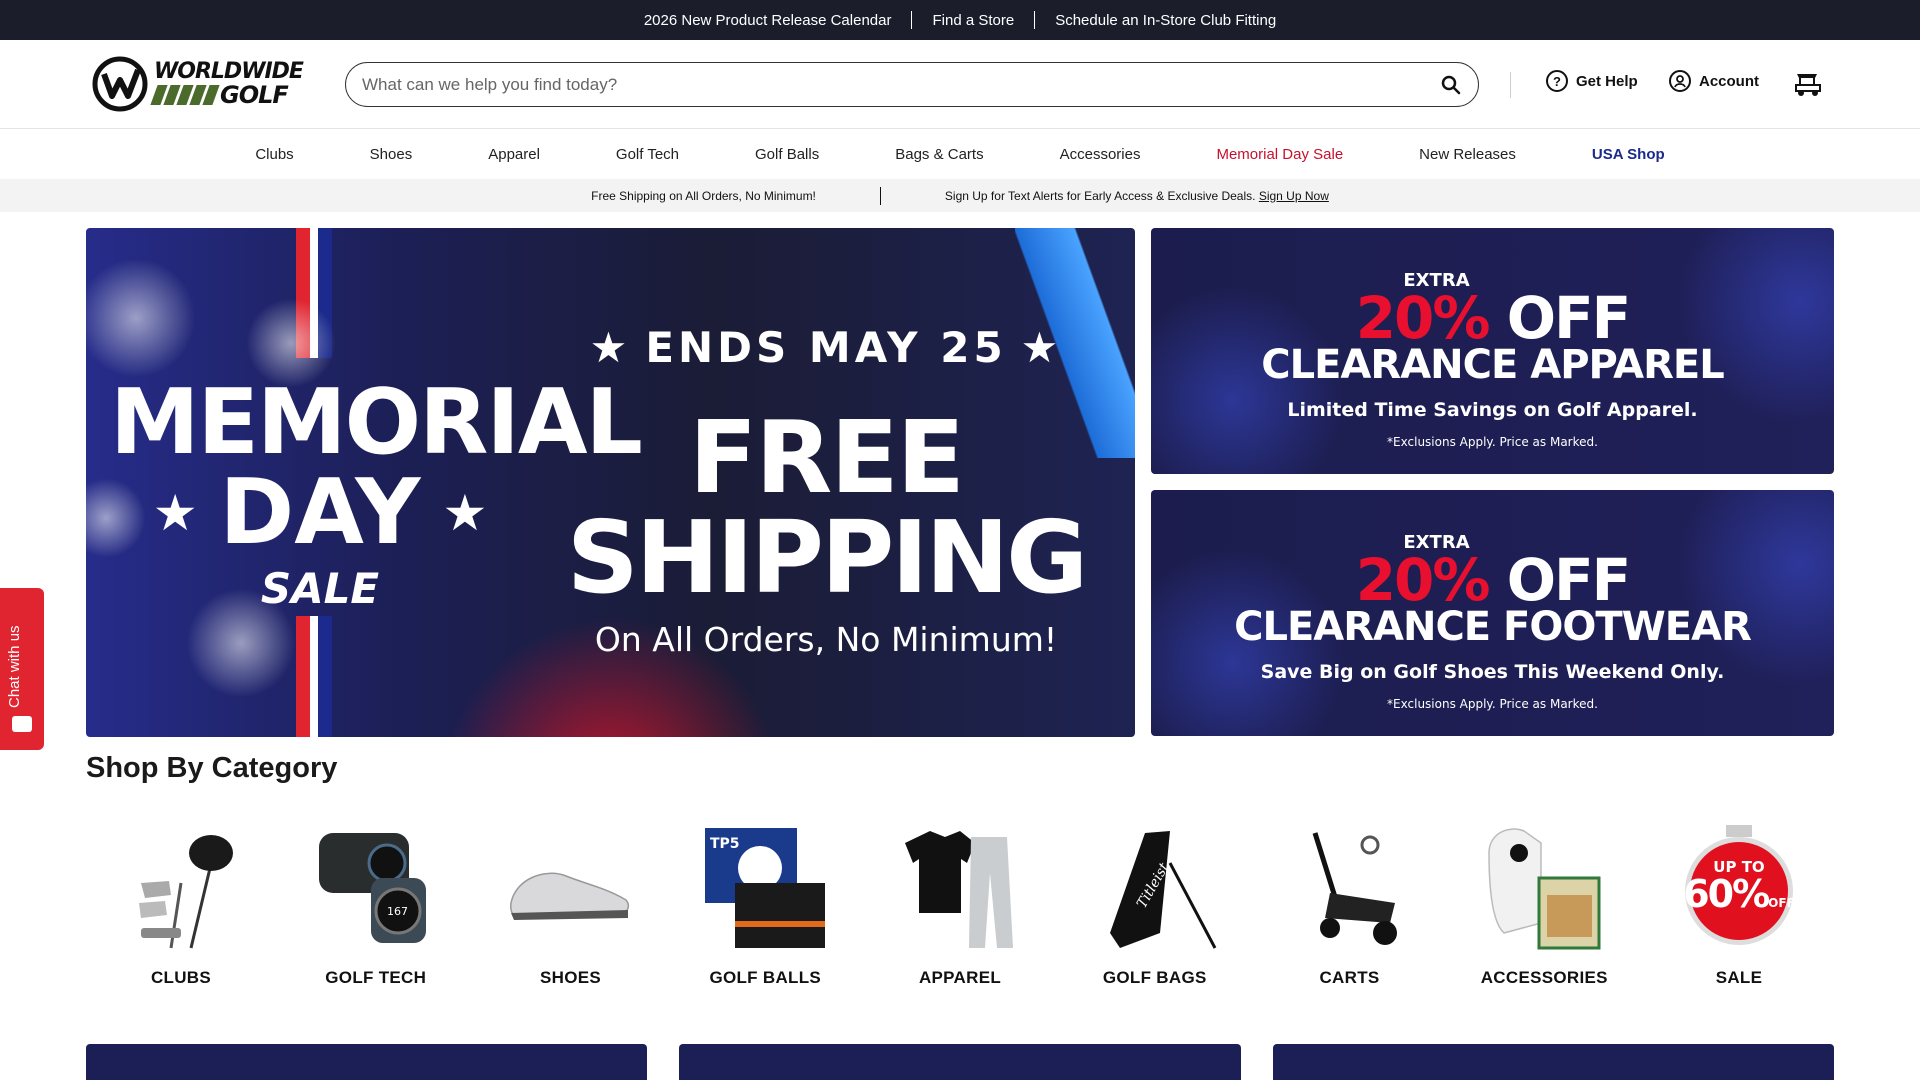  I want to click on bokeh-light, so click(141, 318).